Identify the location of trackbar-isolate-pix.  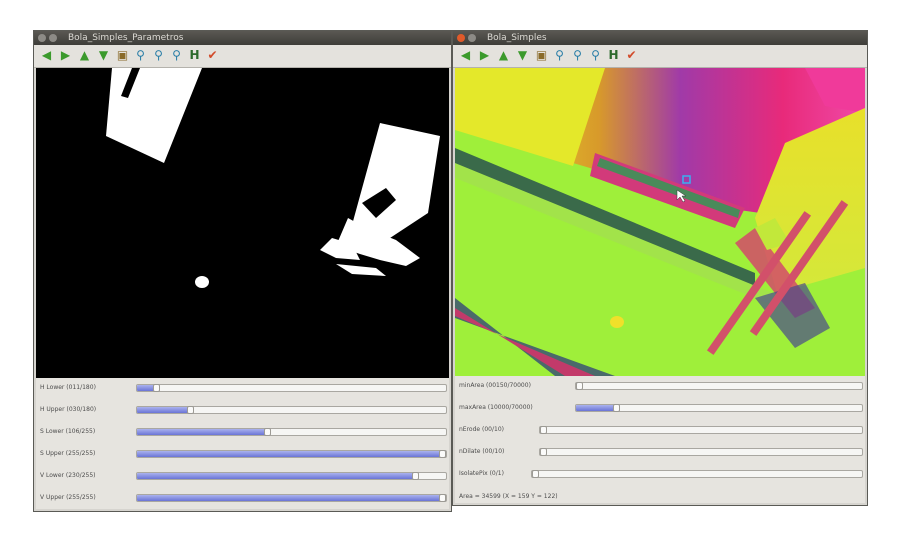
(697, 474).